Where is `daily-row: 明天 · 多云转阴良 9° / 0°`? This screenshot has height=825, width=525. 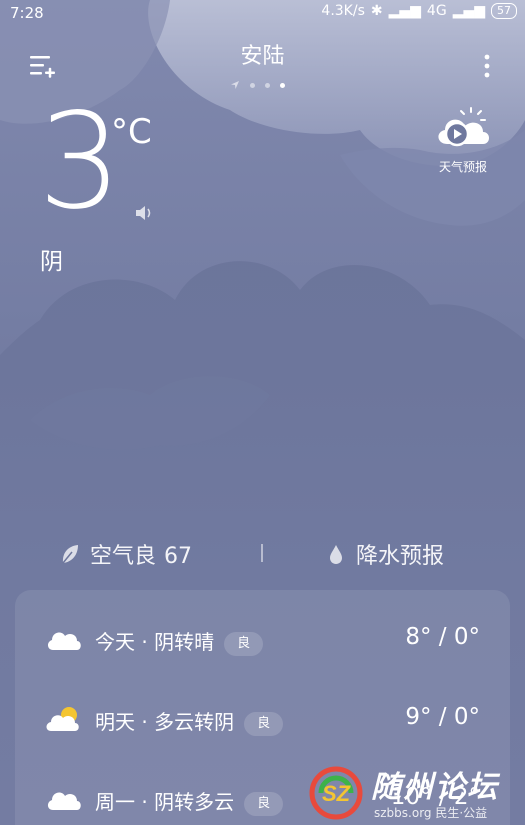 daily-row: 明天 · 多云转阴良 9° / 0° is located at coordinates (262, 720).